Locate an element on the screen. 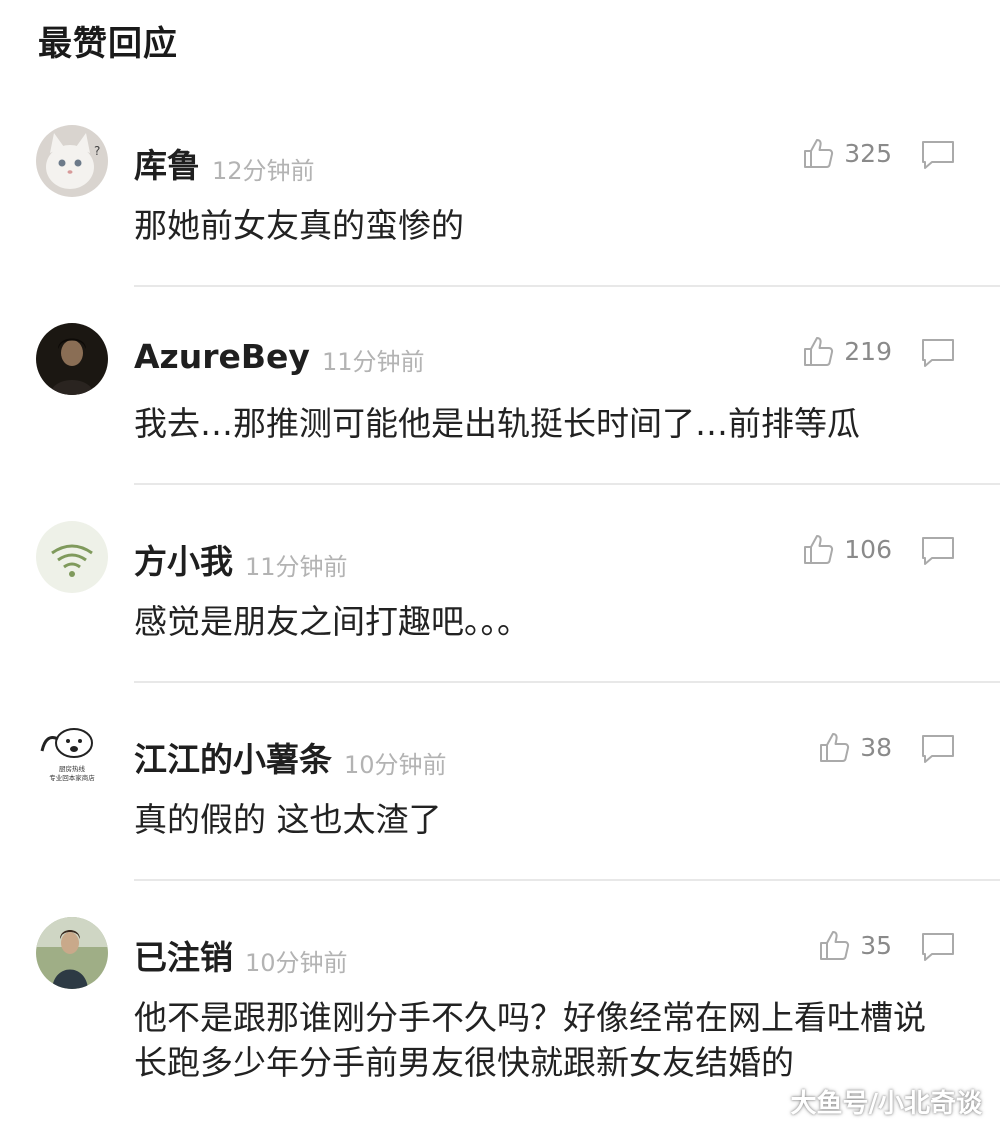  user-avatar: ? is located at coordinates (72, 161).